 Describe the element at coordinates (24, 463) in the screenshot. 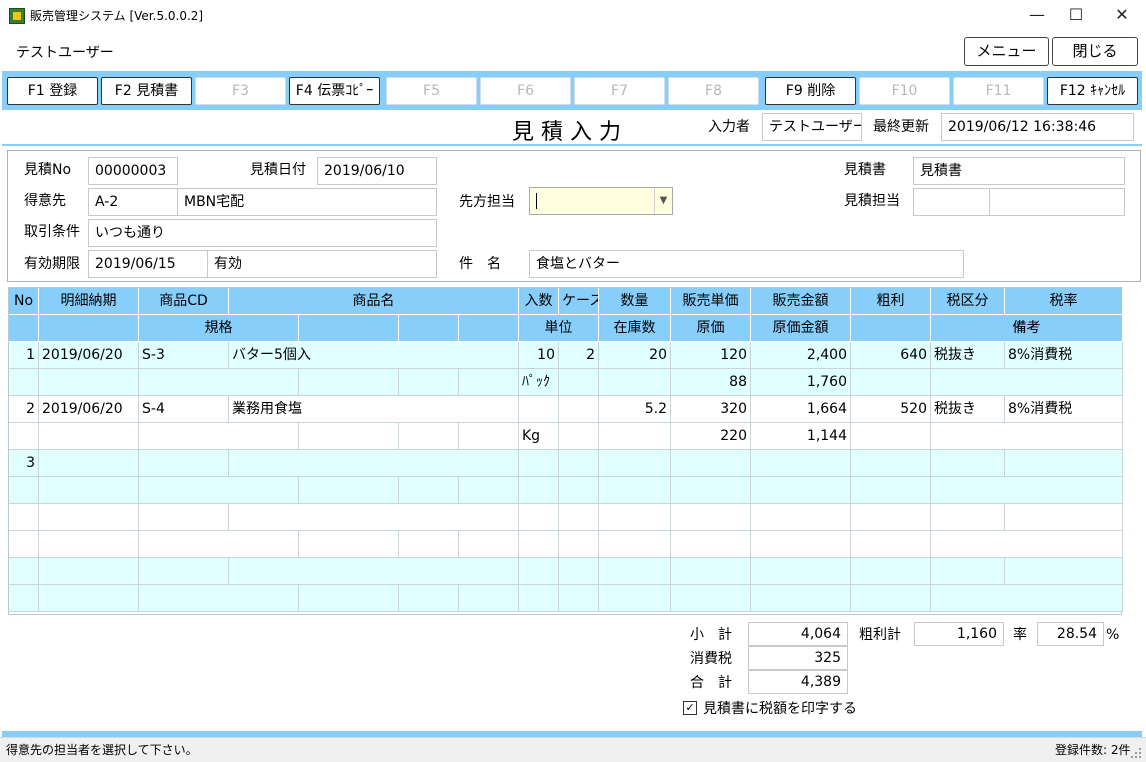

I see `grid-cell-no: 3` at that location.